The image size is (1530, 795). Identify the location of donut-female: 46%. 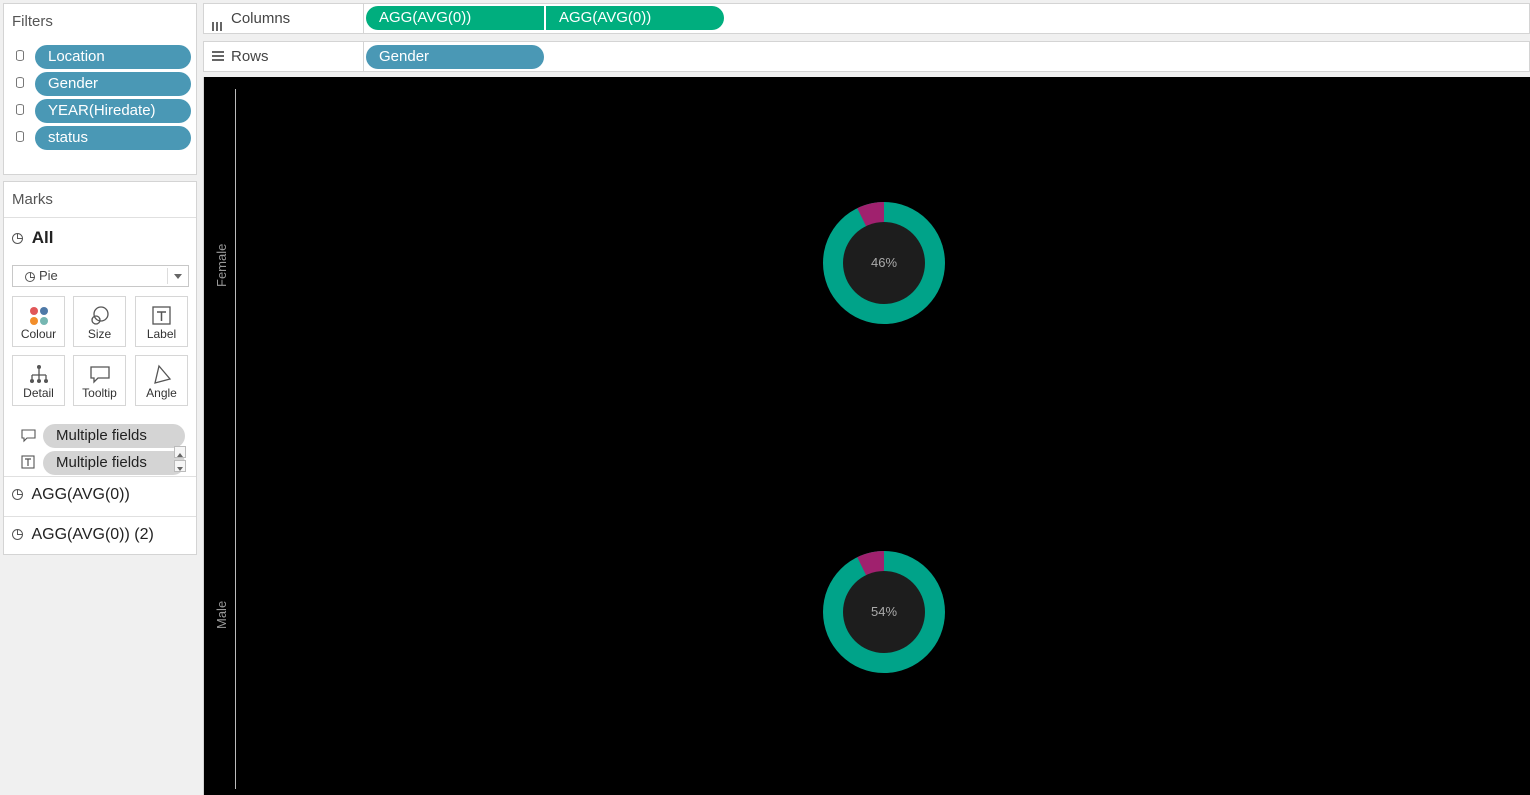
(884, 263).